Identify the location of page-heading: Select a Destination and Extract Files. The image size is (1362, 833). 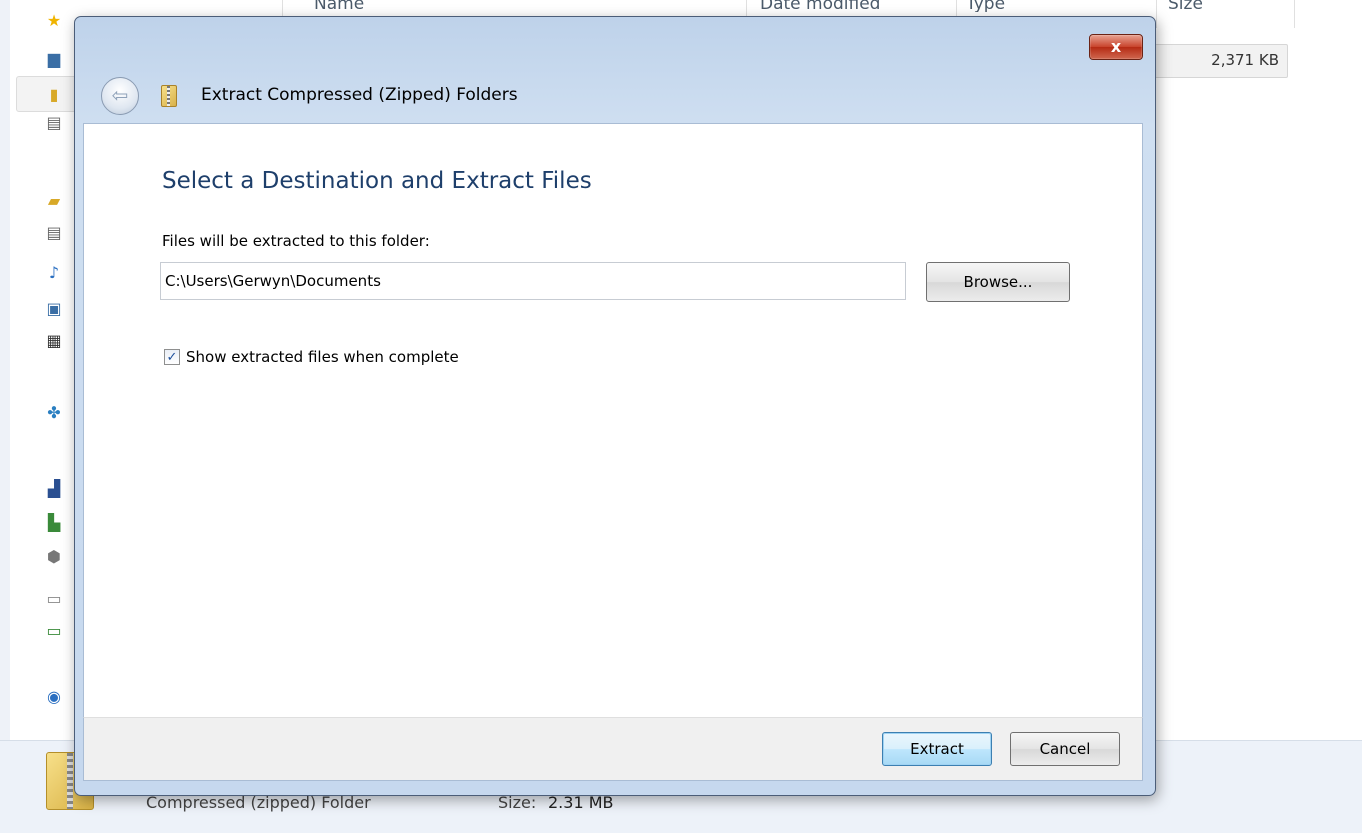
(377, 181).